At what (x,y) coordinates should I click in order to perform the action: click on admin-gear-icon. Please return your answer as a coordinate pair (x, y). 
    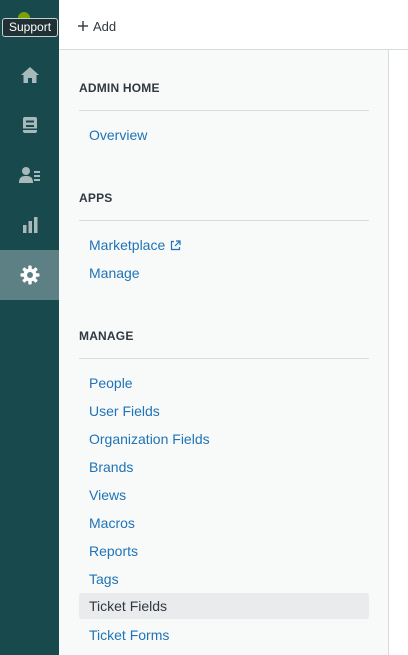
    Looking at the image, I should click on (29, 275).